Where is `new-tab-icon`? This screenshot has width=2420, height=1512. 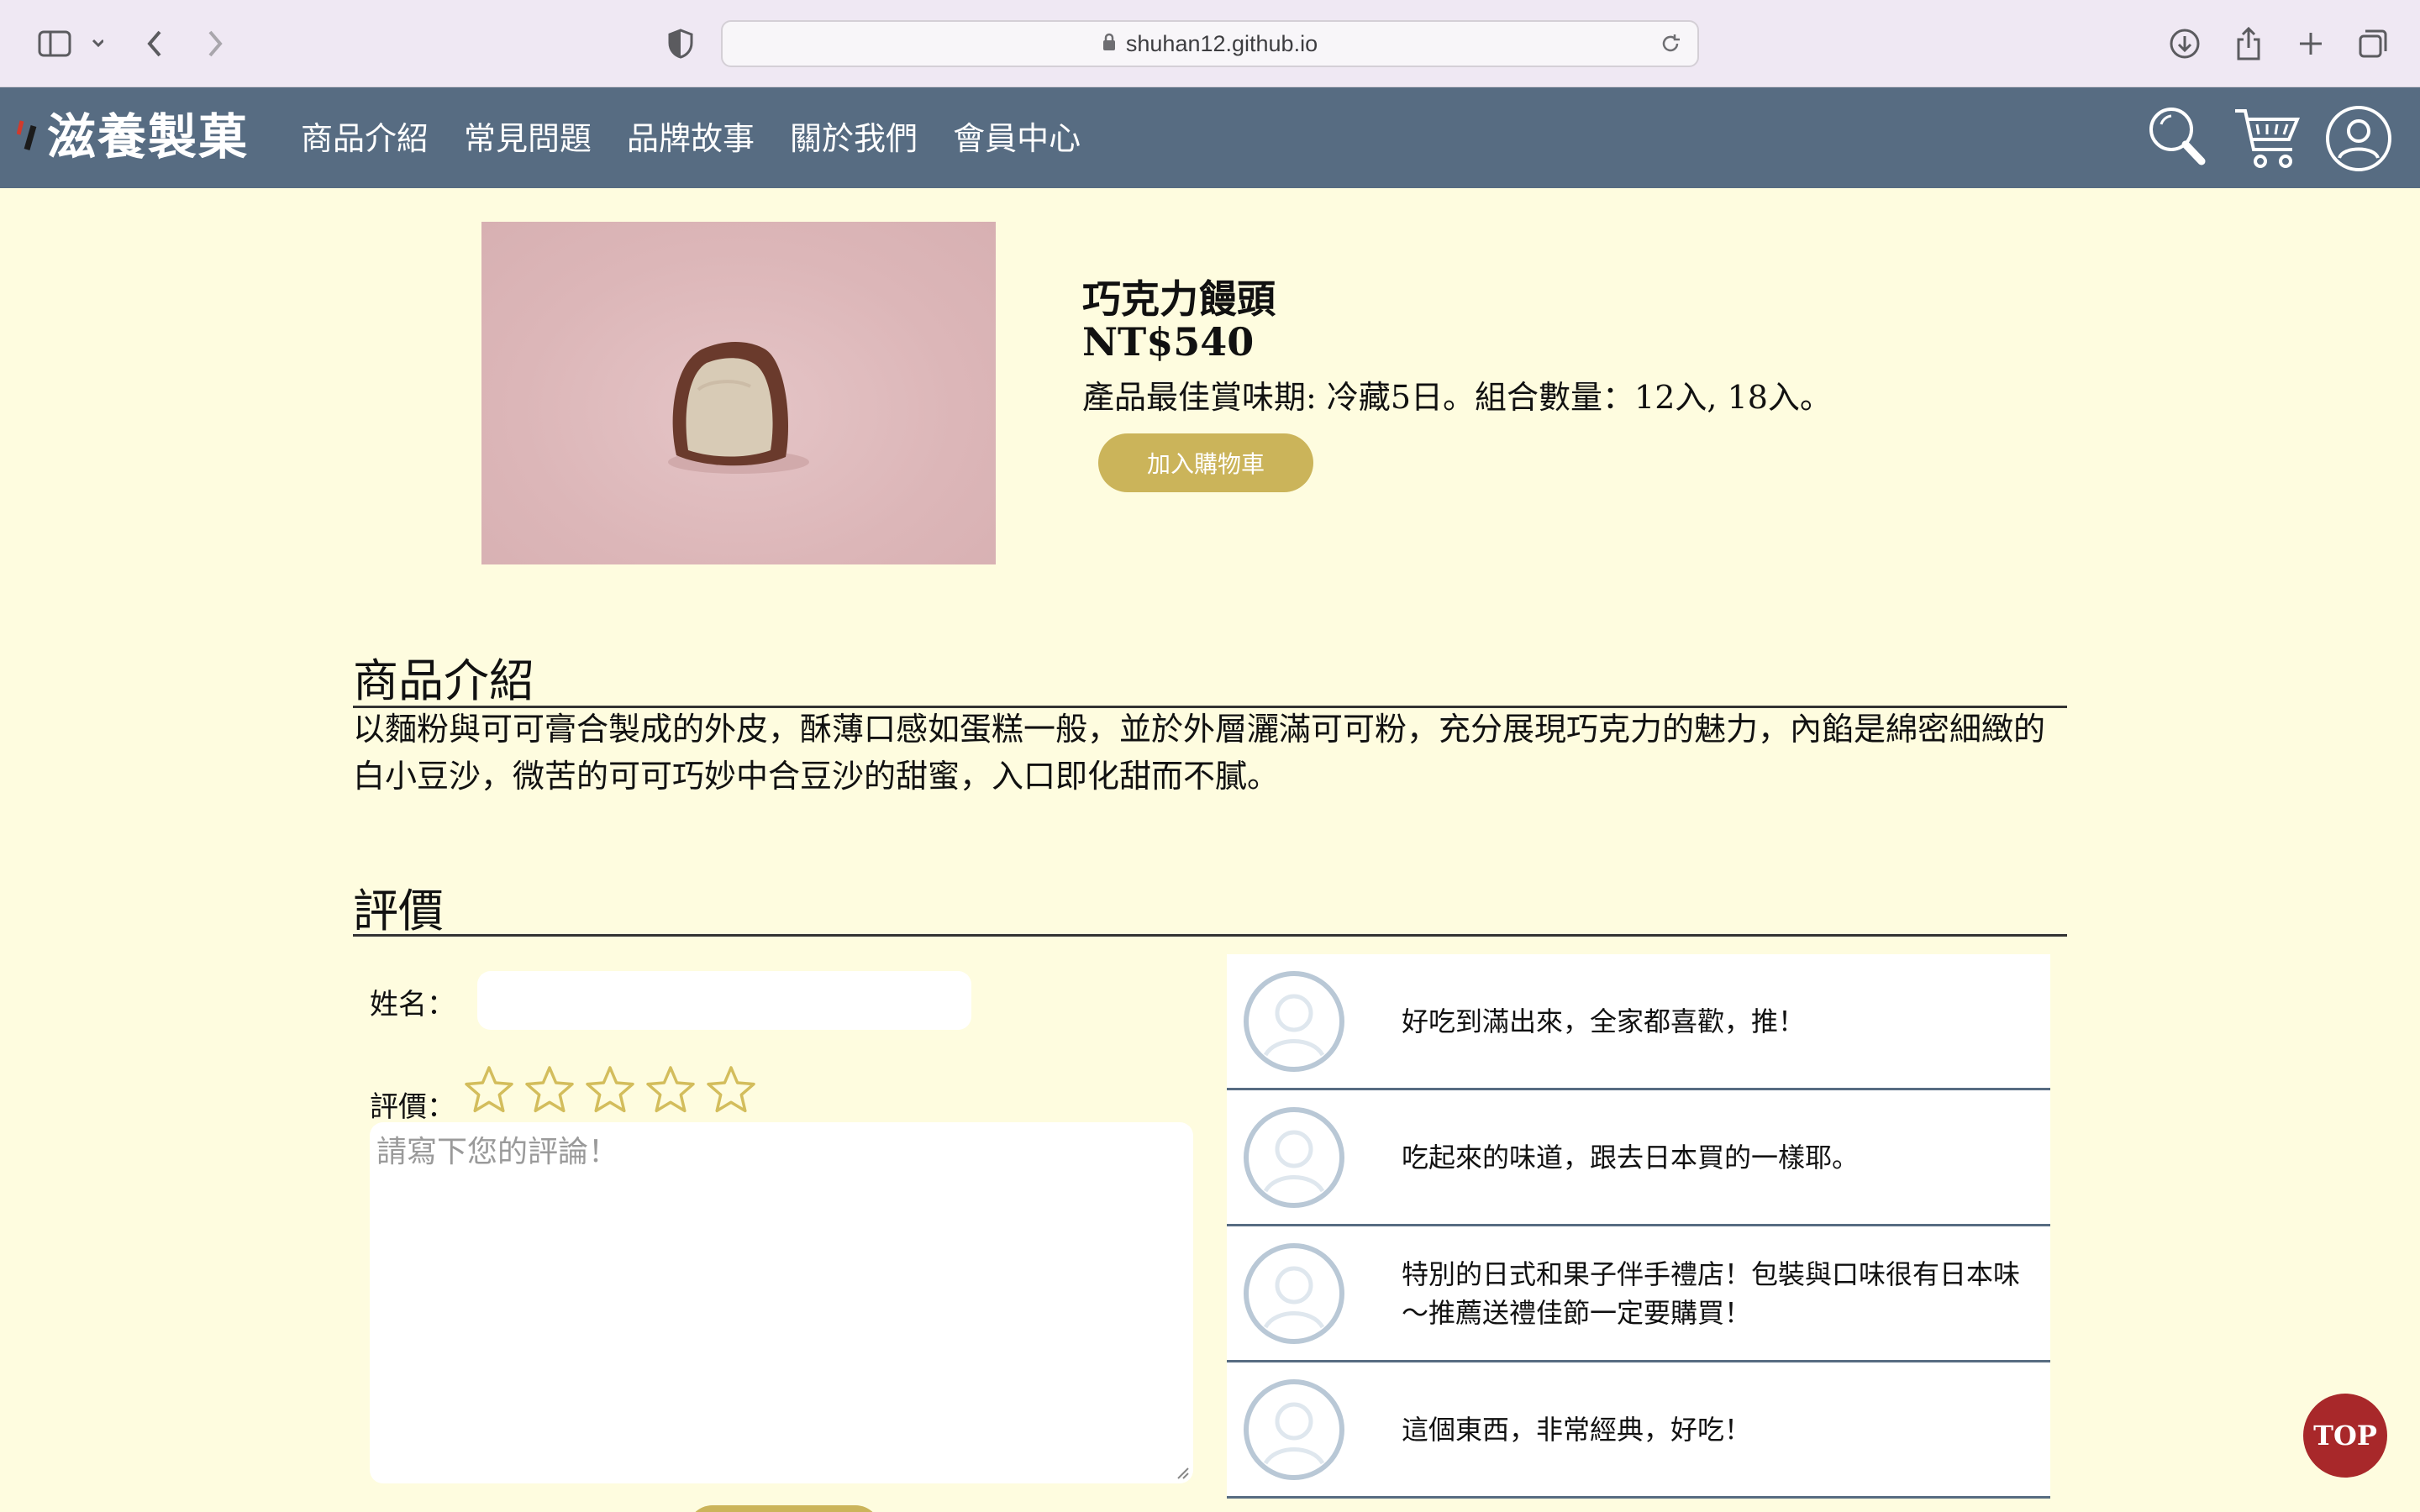 new-tab-icon is located at coordinates (2310, 44).